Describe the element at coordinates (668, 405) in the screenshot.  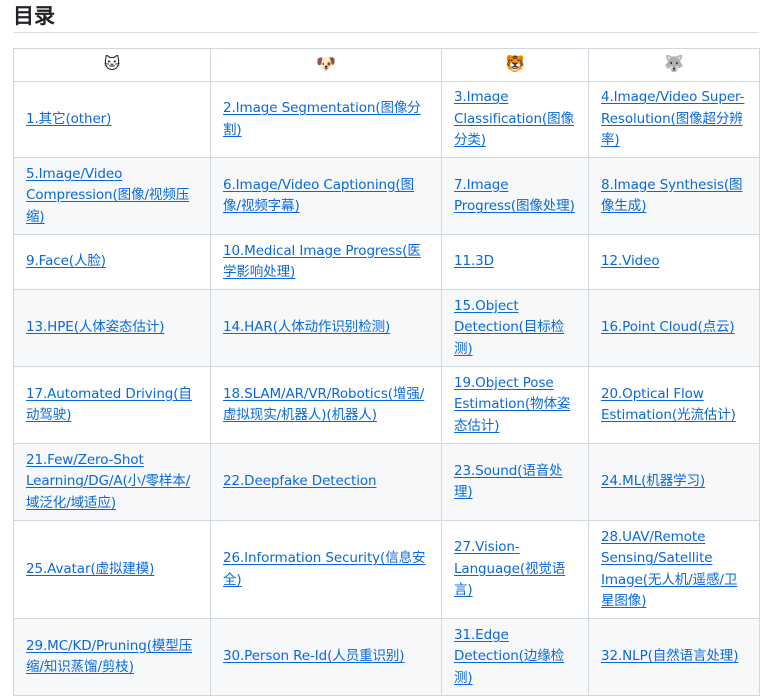
I see `toc-link: 20.Optical Flow Estimation(光流估计)` at that location.